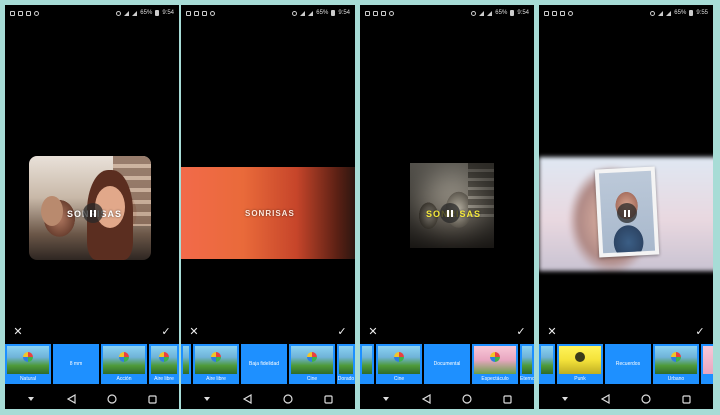  I want to click on filter-carousel: Natural 8 mm Acción Aire libre, so click(92, 364).